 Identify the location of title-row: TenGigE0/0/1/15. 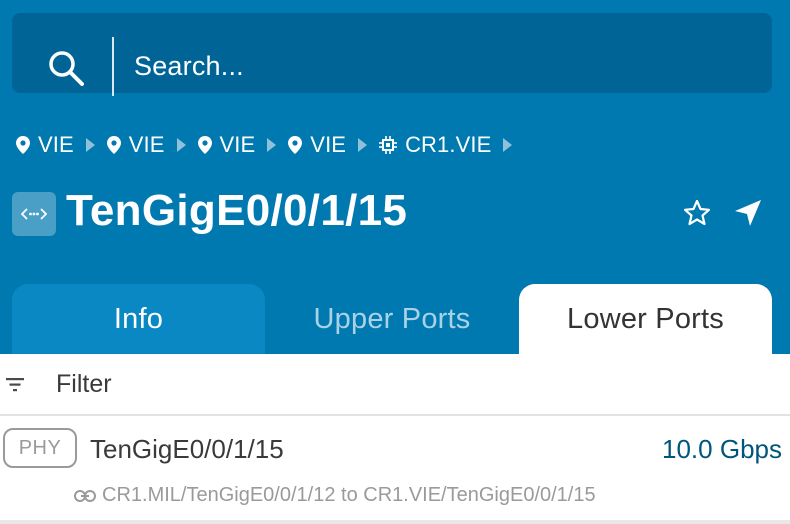
(397, 214).